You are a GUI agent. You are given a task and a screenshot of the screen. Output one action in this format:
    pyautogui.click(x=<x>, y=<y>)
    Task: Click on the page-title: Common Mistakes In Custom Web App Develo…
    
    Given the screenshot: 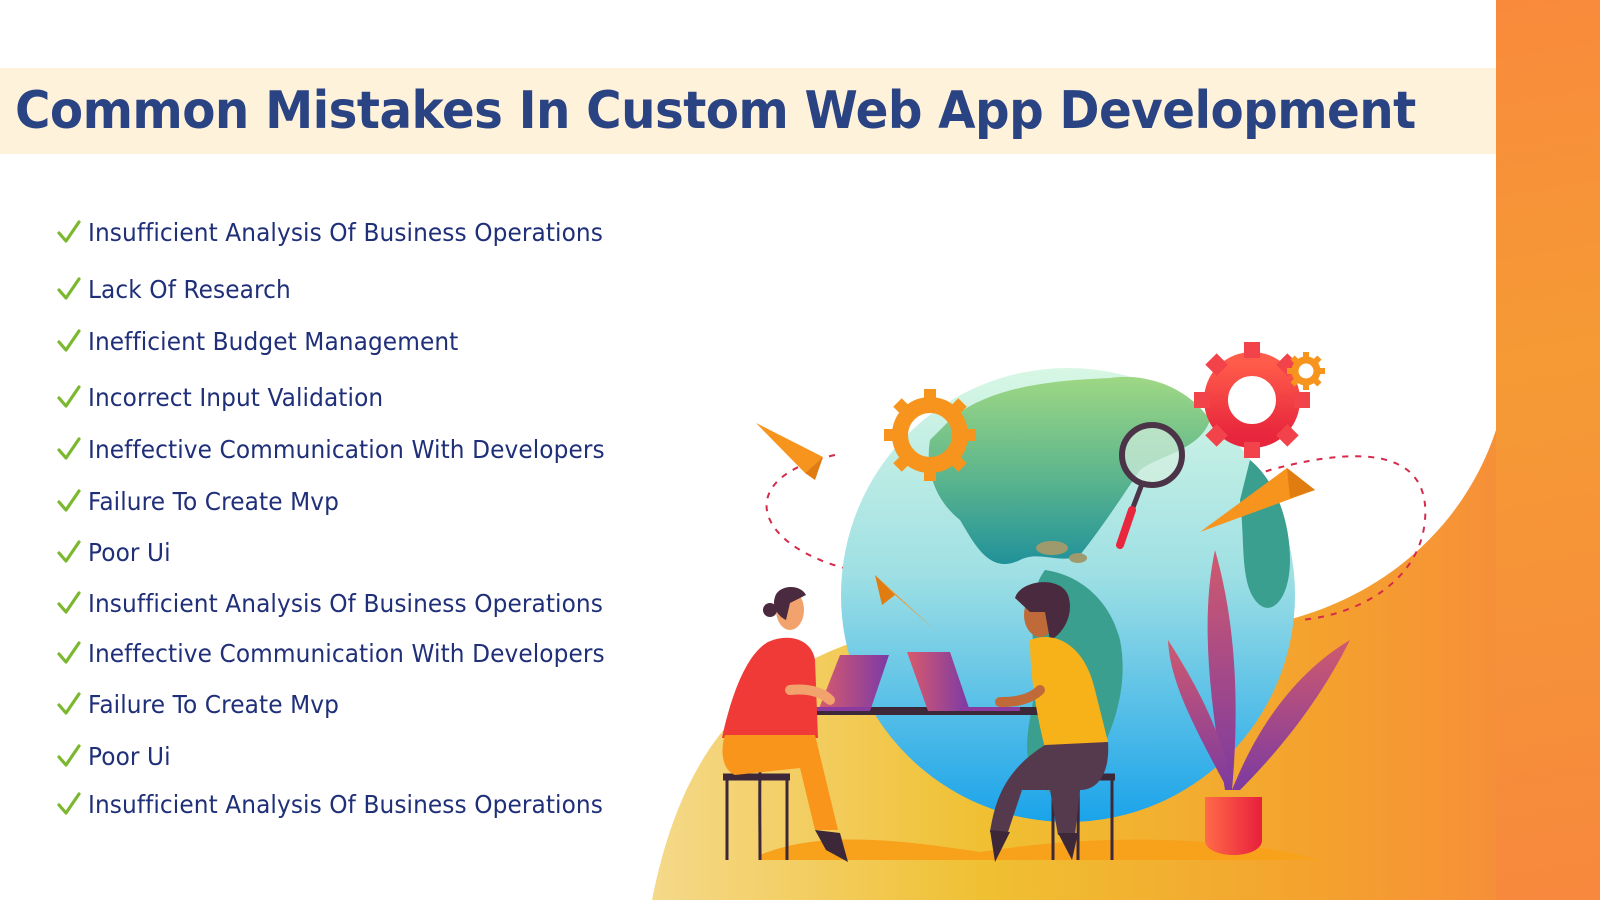 What is the action you would take?
    pyautogui.click(x=715, y=111)
    